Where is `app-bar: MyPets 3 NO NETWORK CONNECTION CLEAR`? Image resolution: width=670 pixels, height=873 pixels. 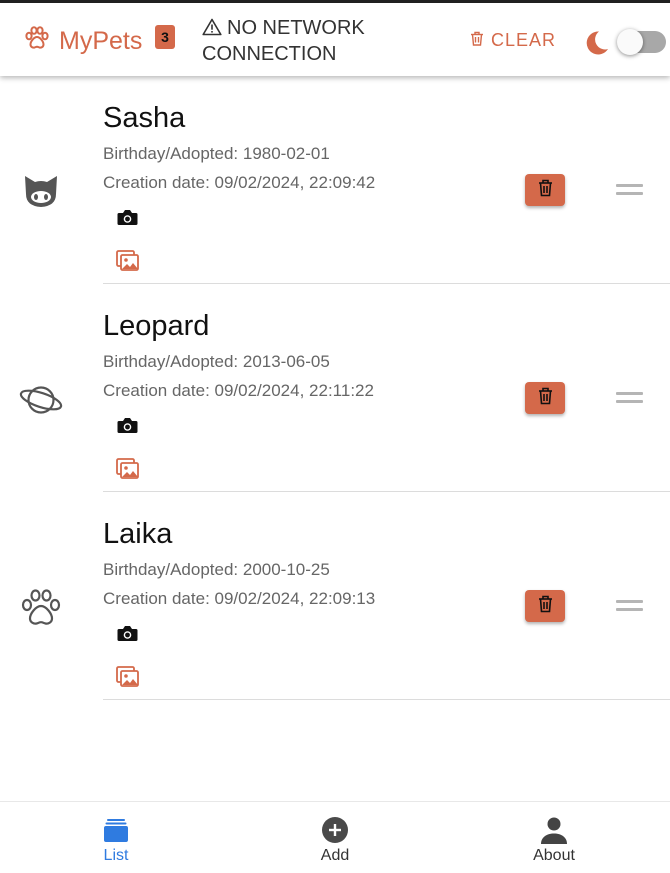
app-bar: MyPets 3 NO NETWORK CONNECTION CLEAR is located at coordinates (335, 39).